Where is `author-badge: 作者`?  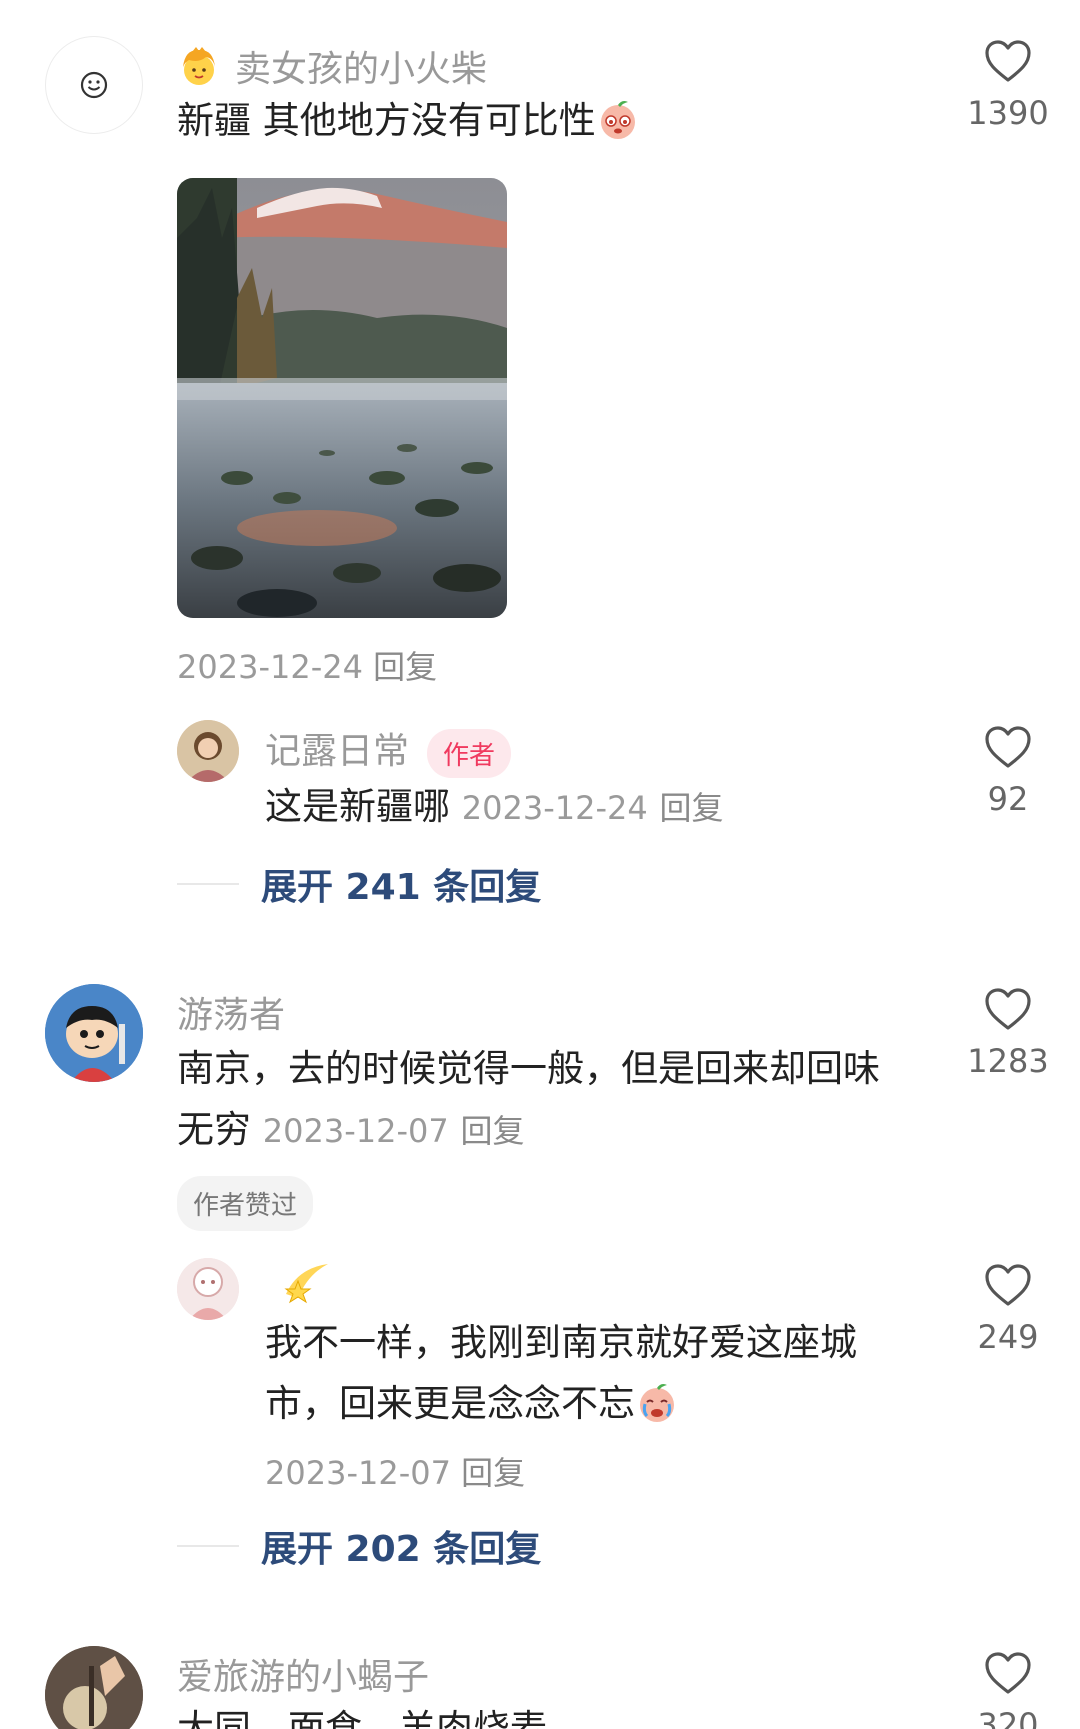 author-badge: 作者 is located at coordinates (469, 753).